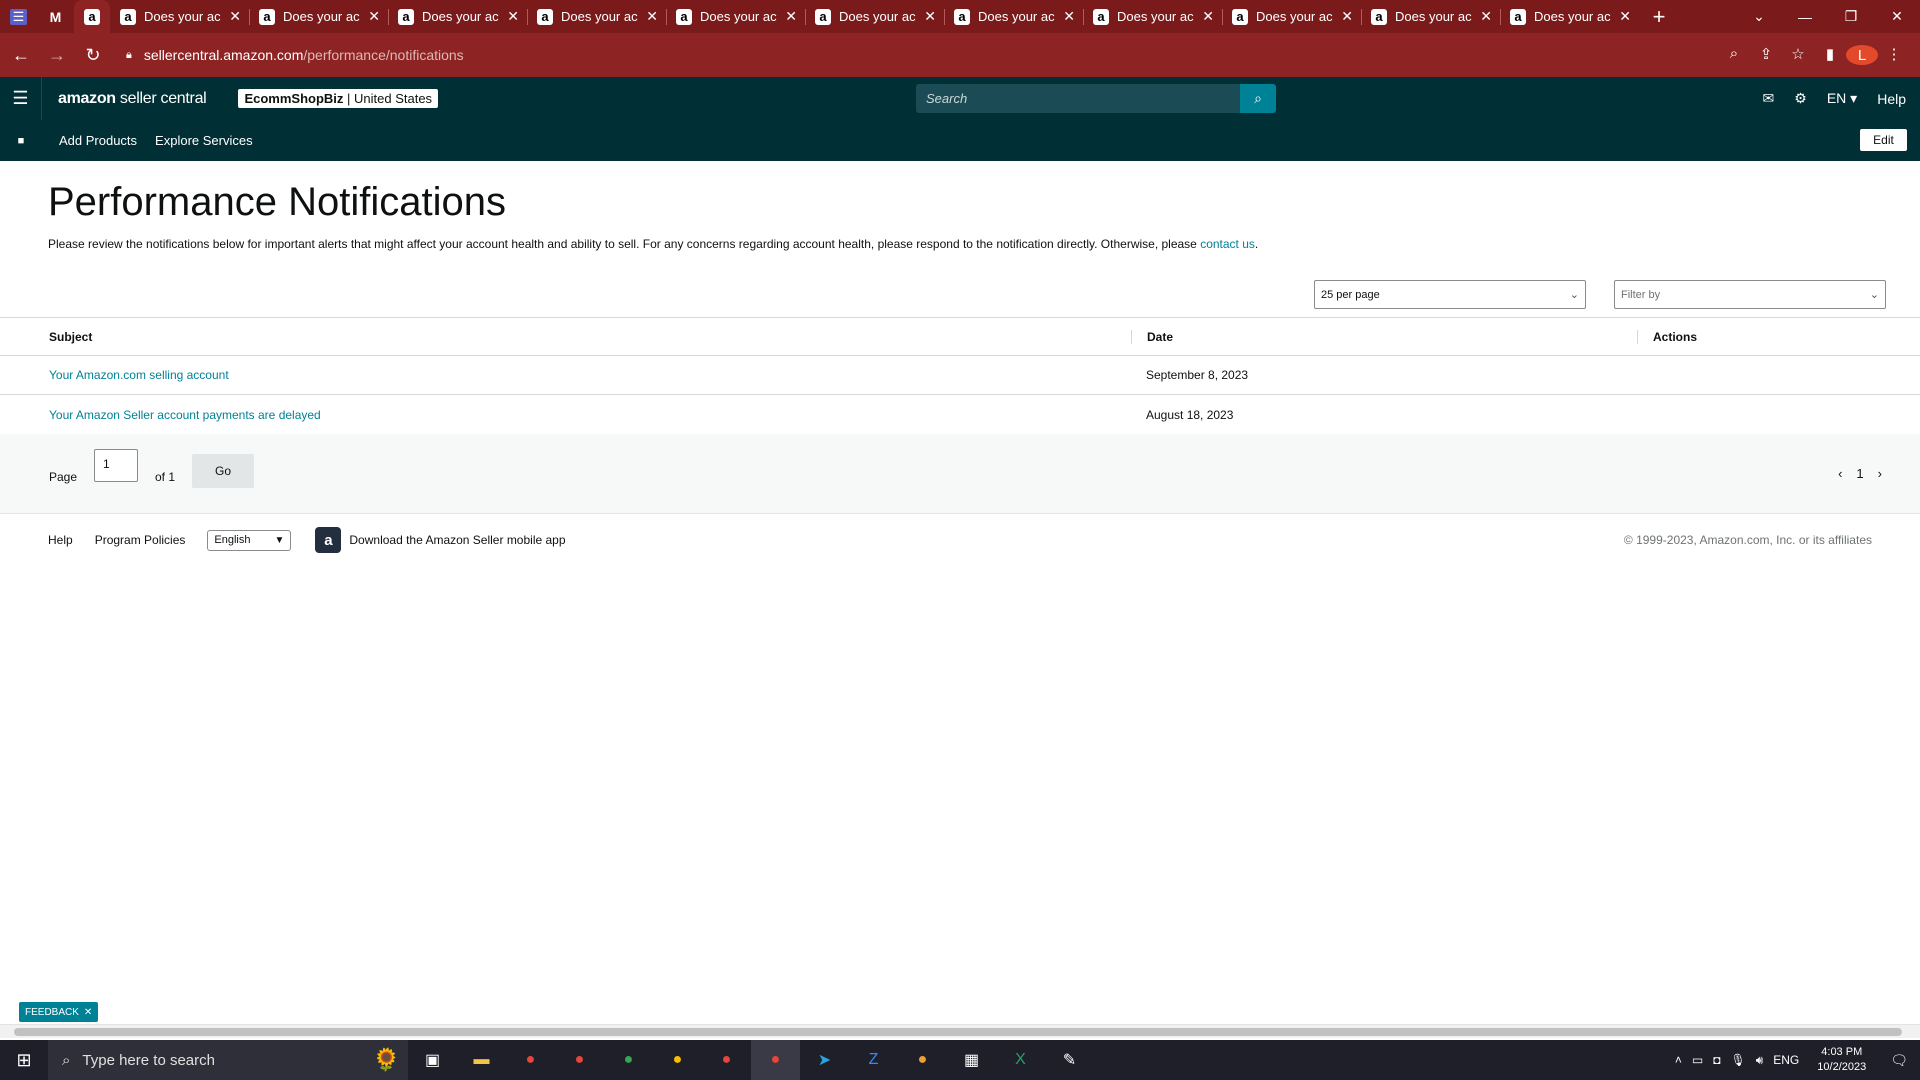 The width and height of the screenshot is (1920, 1080). What do you see at coordinates (824, 1060) in the screenshot?
I see `telegram-icon: ➤` at bounding box center [824, 1060].